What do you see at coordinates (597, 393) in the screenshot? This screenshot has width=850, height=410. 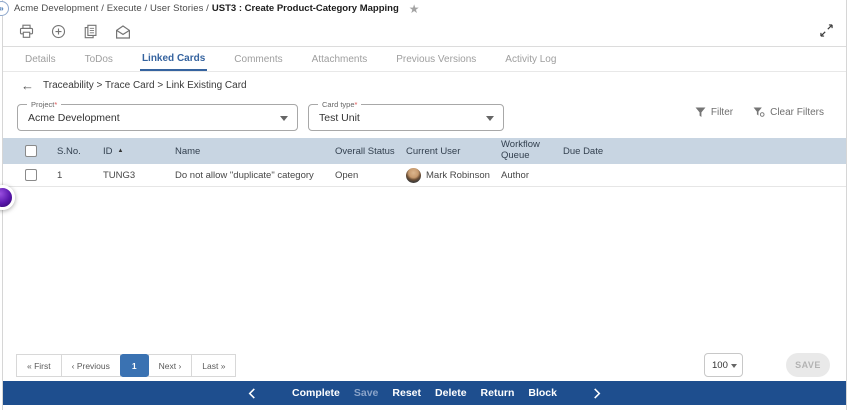 I see `chevron-right-icon` at bounding box center [597, 393].